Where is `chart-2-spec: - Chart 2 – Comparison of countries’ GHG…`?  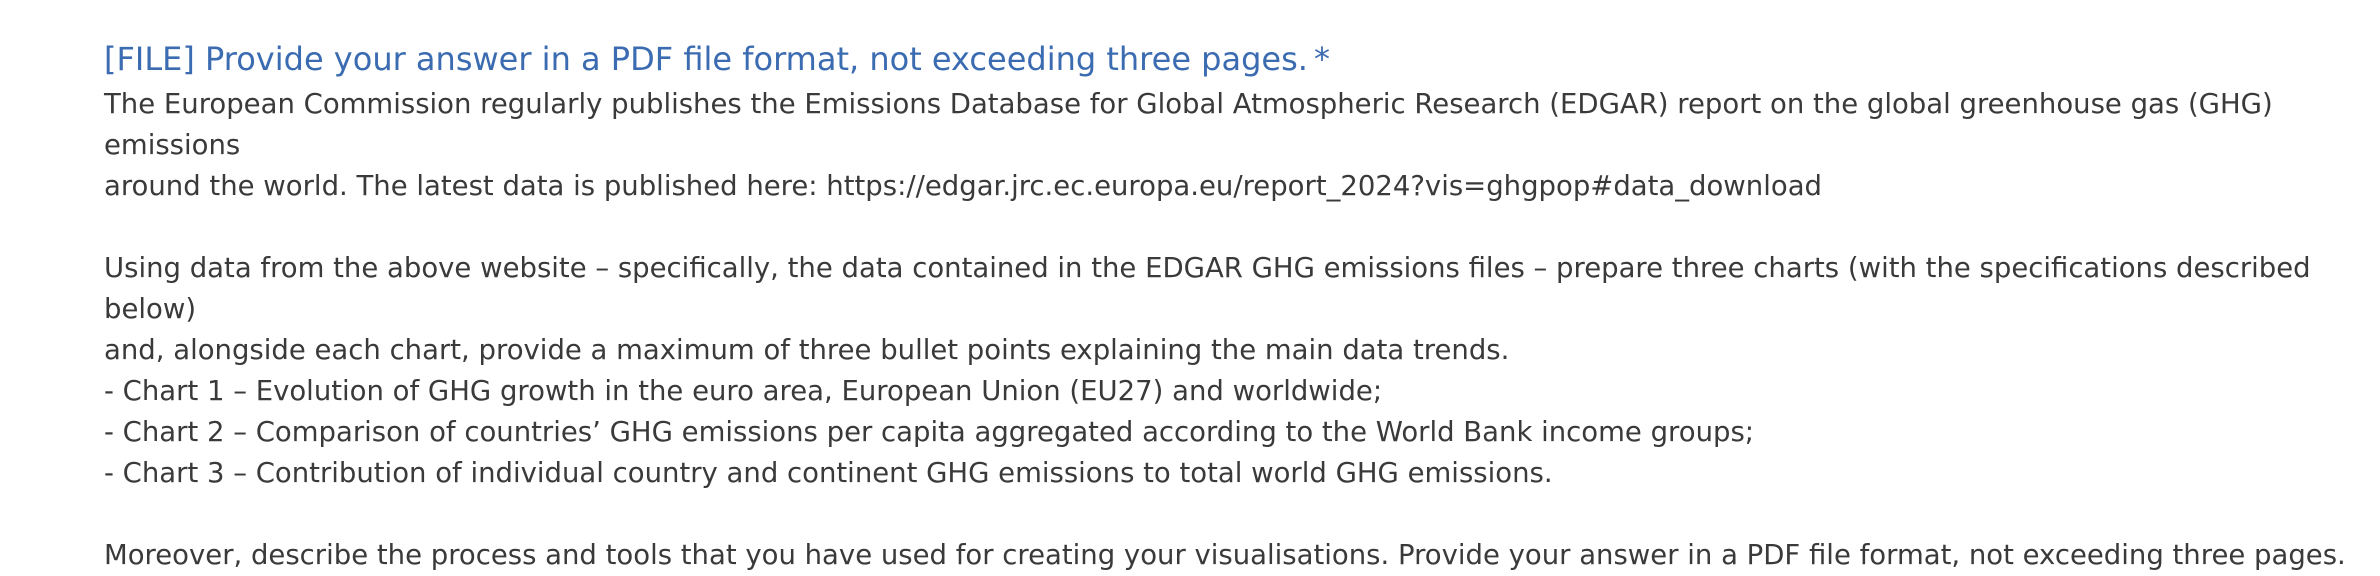 chart-2-spec: - Chart 2 – Comparison of countries’ GHG… is located at coordinates (929, 432).